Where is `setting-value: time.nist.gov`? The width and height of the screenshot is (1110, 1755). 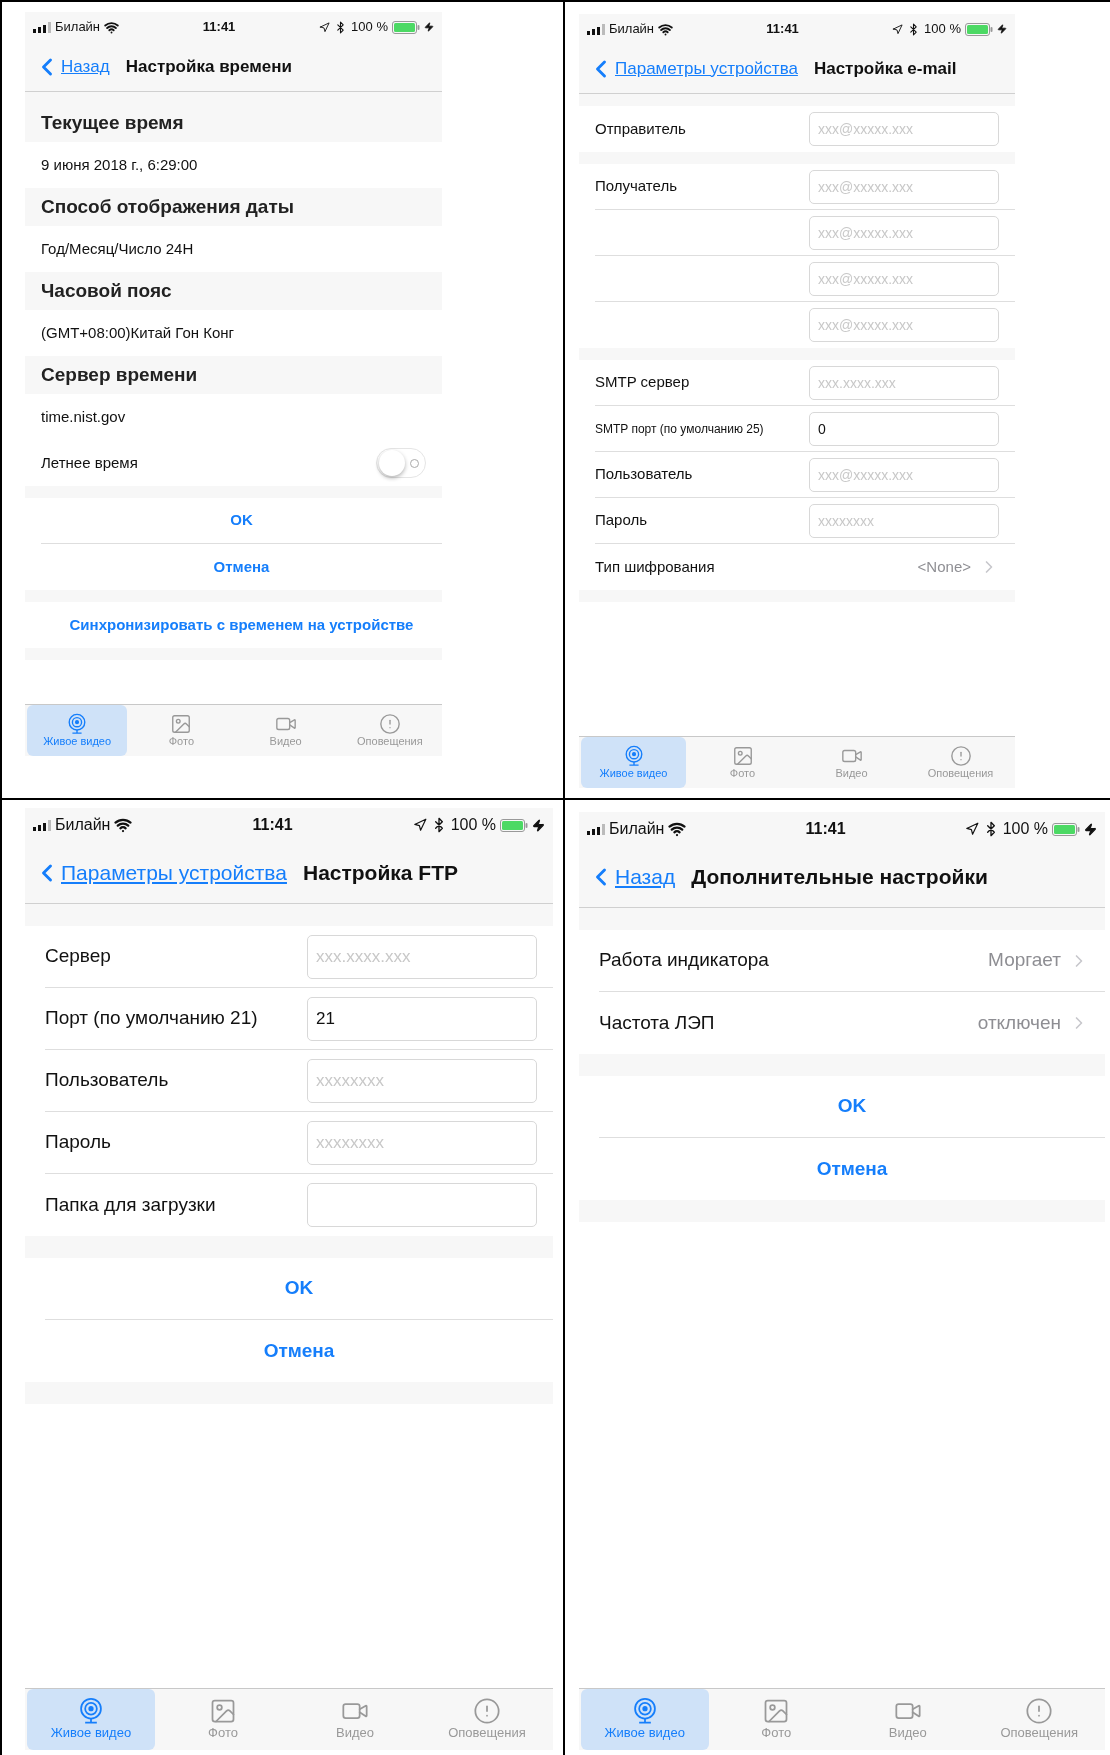 setting-value: time.nist.gov is located at coordinates (83, 416).